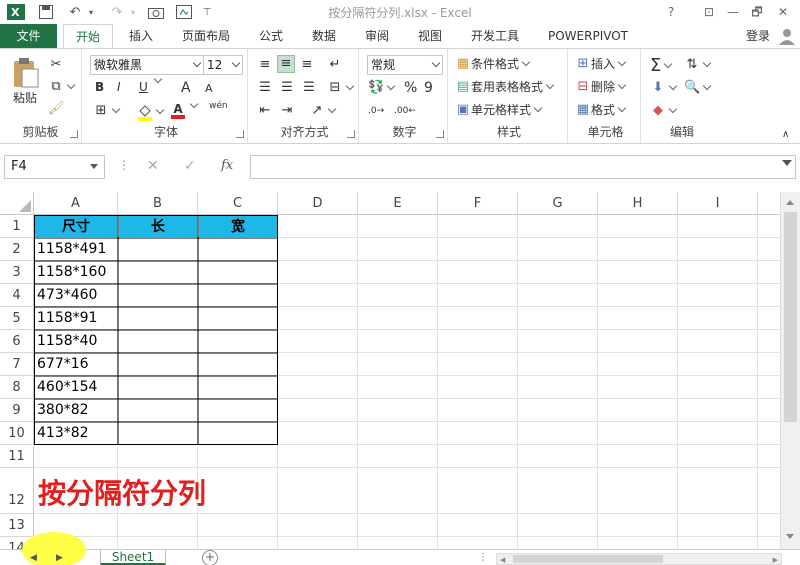 Image resolution: width=800 pixels, height=565 pixels. Describe the element at coordinates (733, 12) in the screenshot. I see `minimize-button: —` at that location.